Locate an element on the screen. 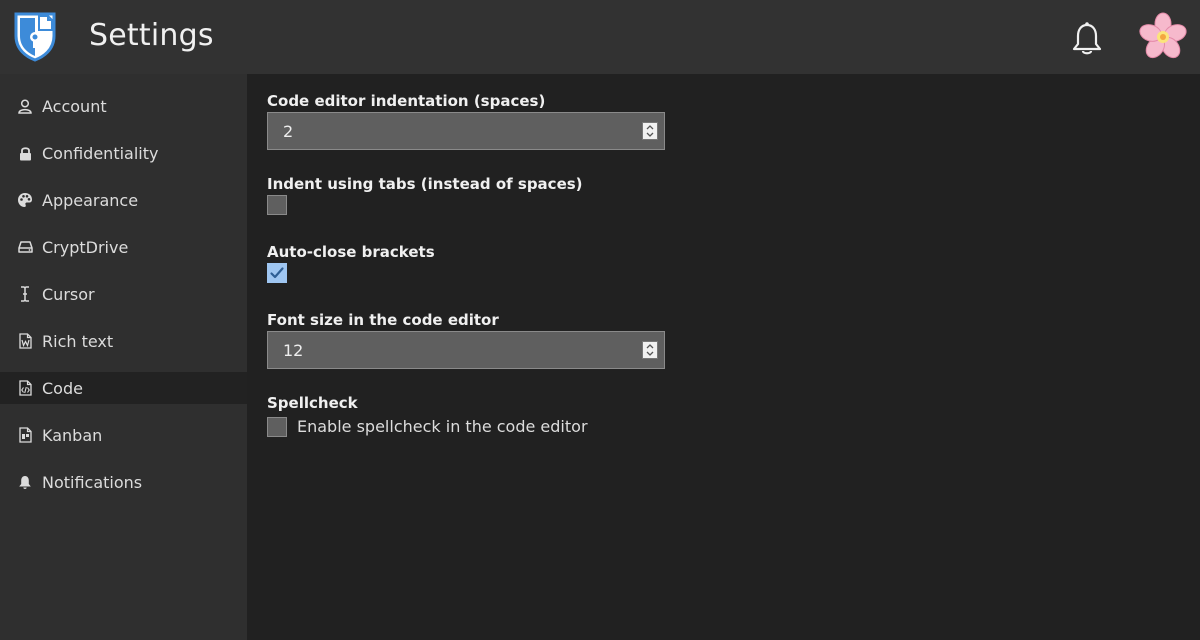 The image size is (1200, 640). font-size-value: 12 is located at coordinates (293, 350).